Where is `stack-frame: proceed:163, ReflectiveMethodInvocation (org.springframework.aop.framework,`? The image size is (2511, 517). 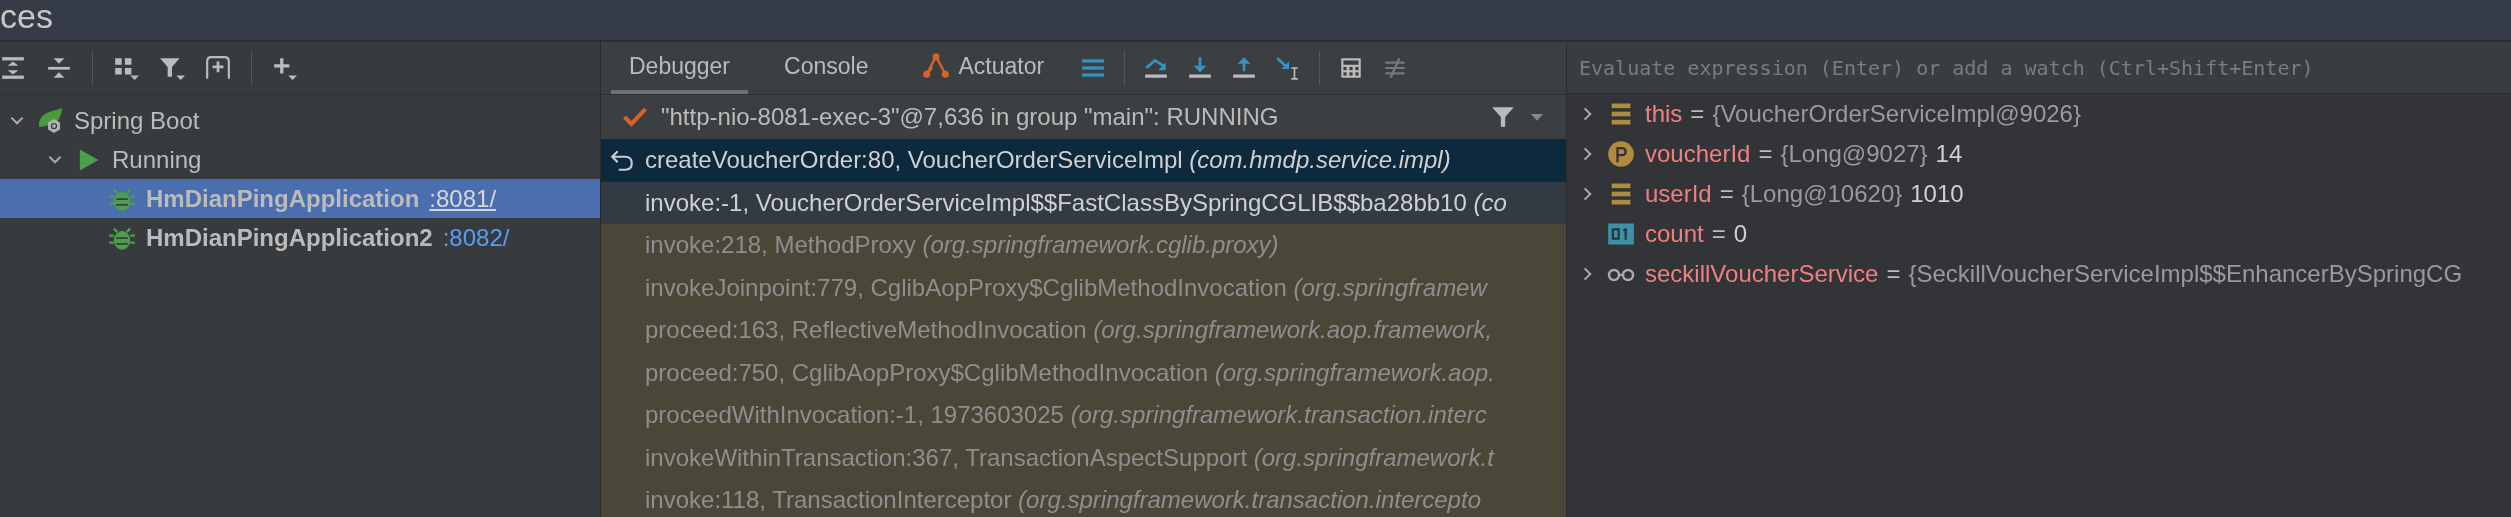
stack-frame: proceed:163, ReflectiveMethodInvocation (org.springframework.aop.framework, is located at coordinates (1083, 330).